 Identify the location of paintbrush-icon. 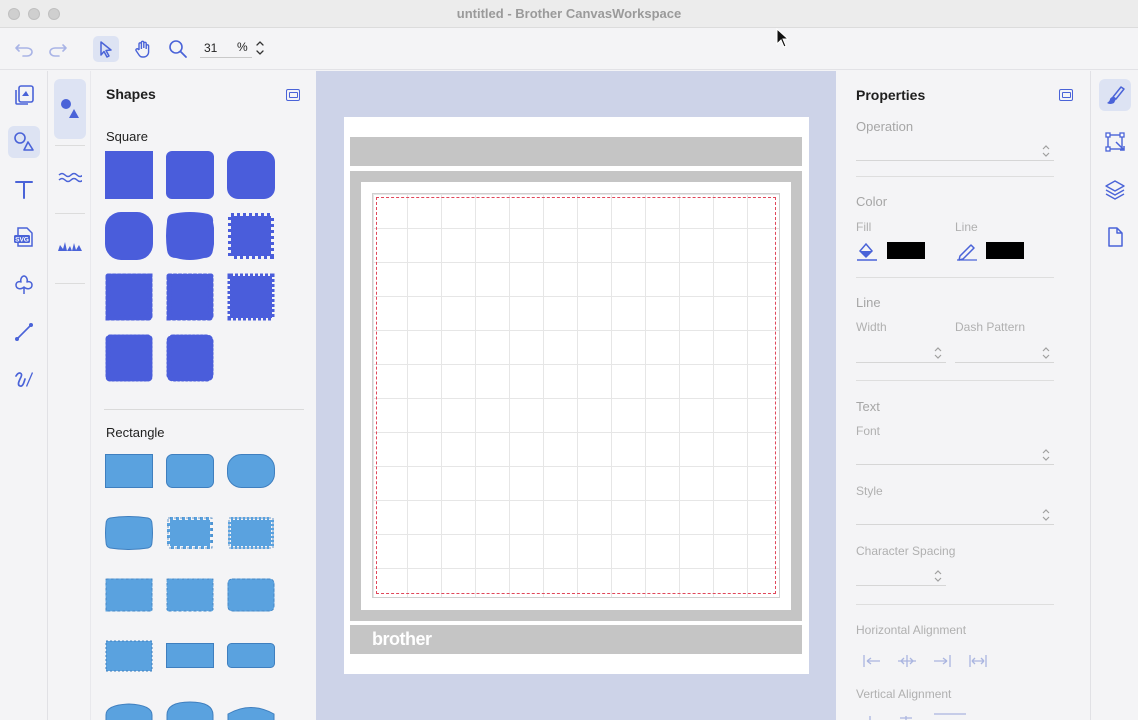
(1116, 95).